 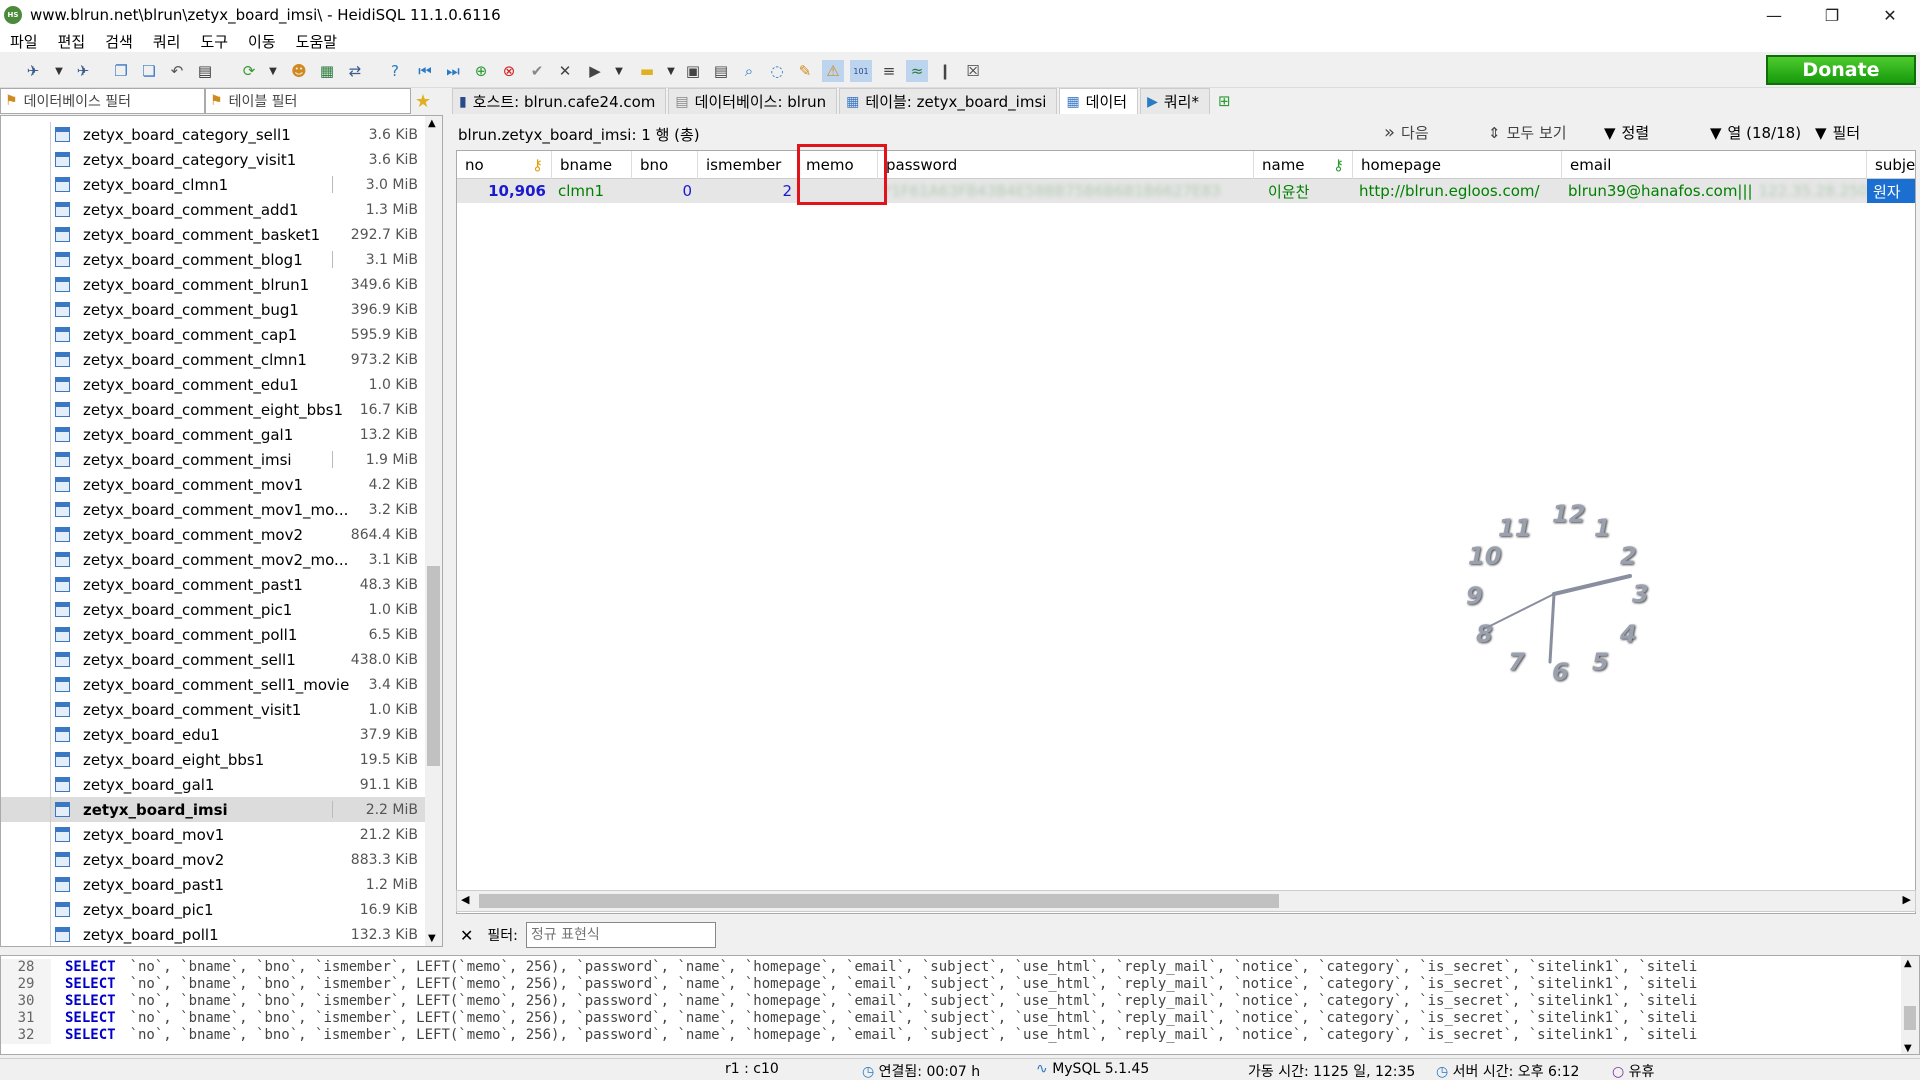 I want to click on tree-item: zetyx_board_comment_clmn1 973.2 KiB, so click(x=213, y=359).